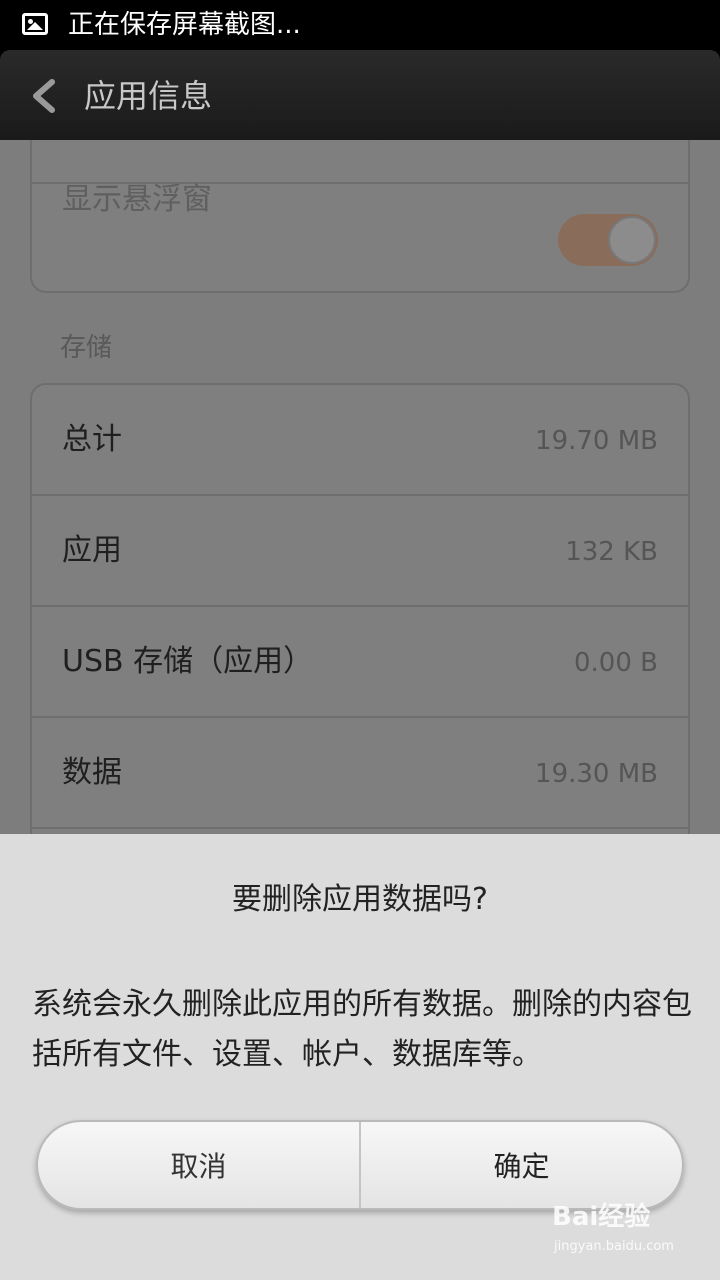 The image size is (720, 1280). What do you see at coordinates (360, 773) in the screenshot?
I see `storage-row-data: 数据 19.30 MB` at bounding box center [360, 773].